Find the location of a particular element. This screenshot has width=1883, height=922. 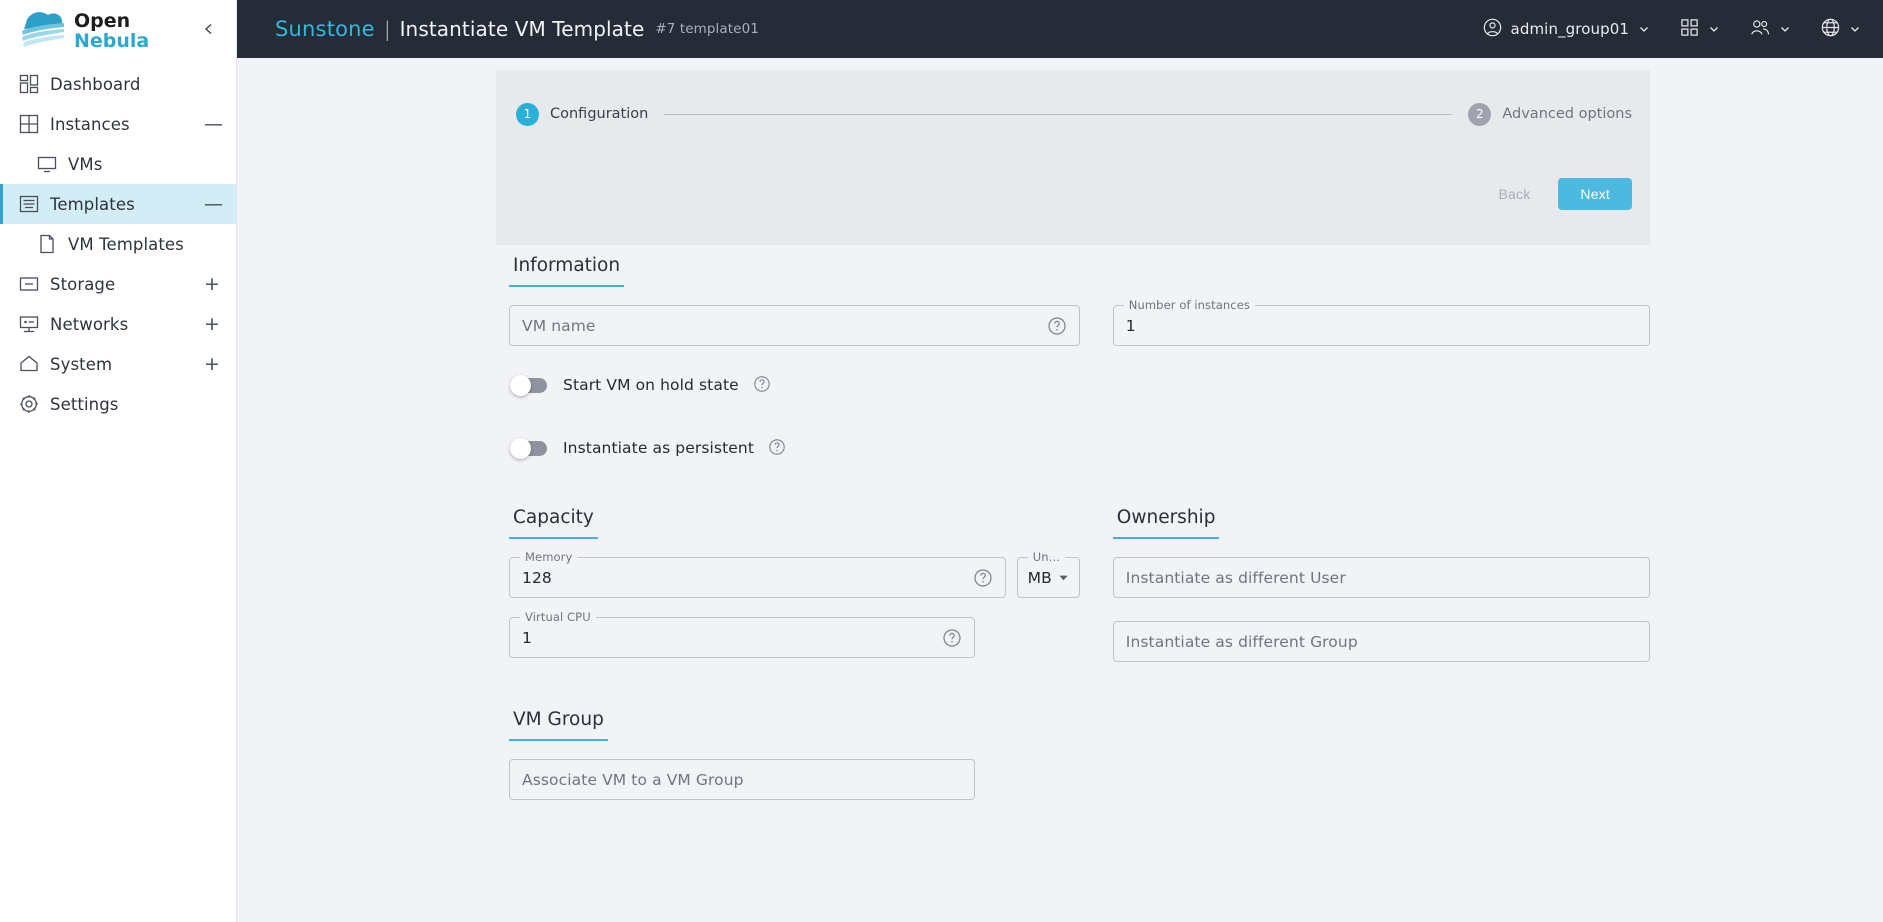

user-menu-label: admin_group01 is located at coordinates (1569, 29).